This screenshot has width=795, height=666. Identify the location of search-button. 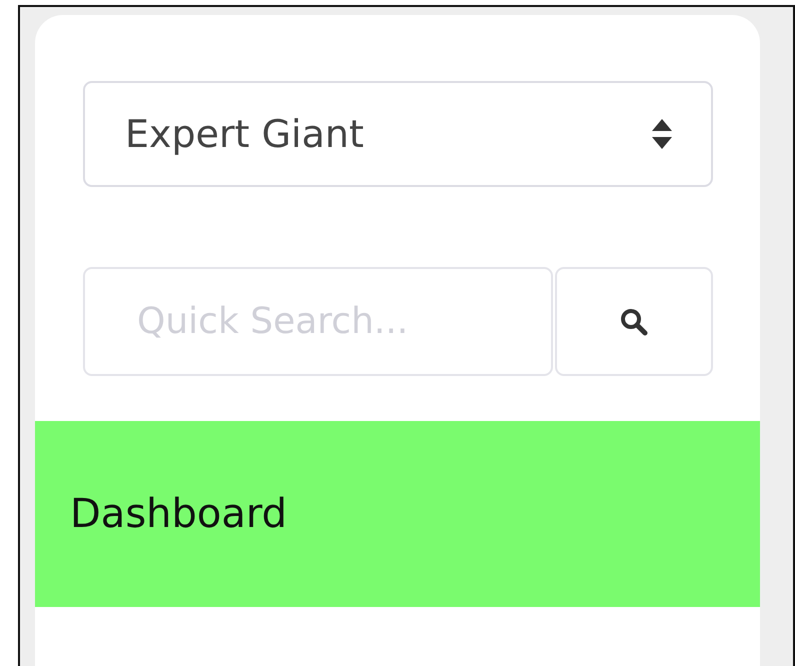
(634, 321).